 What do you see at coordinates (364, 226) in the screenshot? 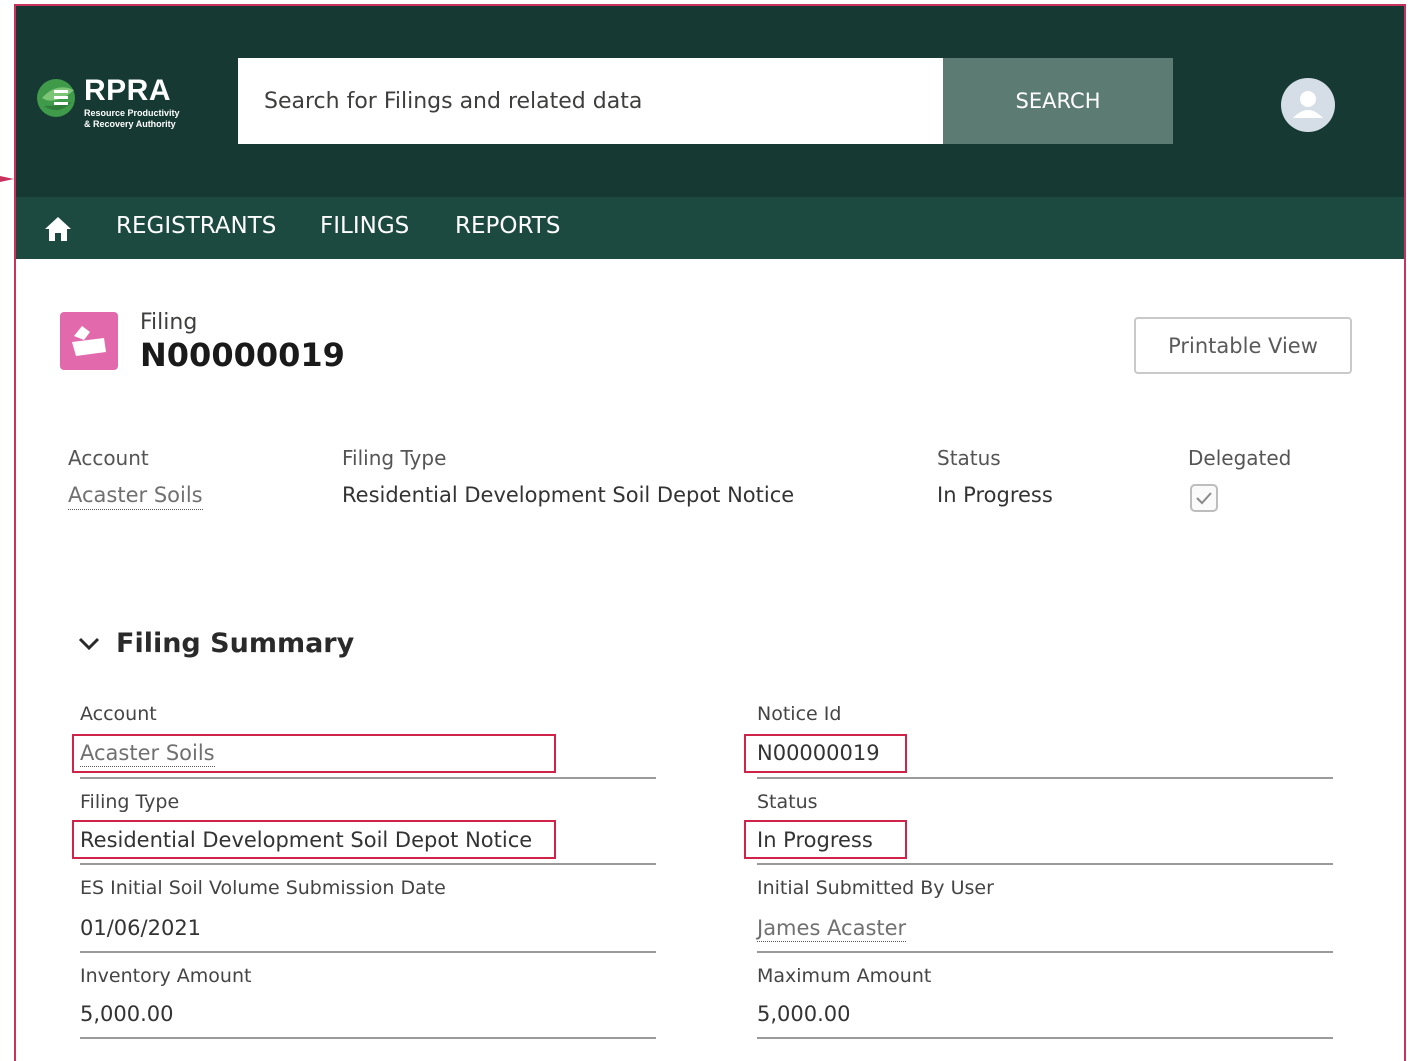
I see `nav-filings: FILINGS` at bounding box center [364, 226].